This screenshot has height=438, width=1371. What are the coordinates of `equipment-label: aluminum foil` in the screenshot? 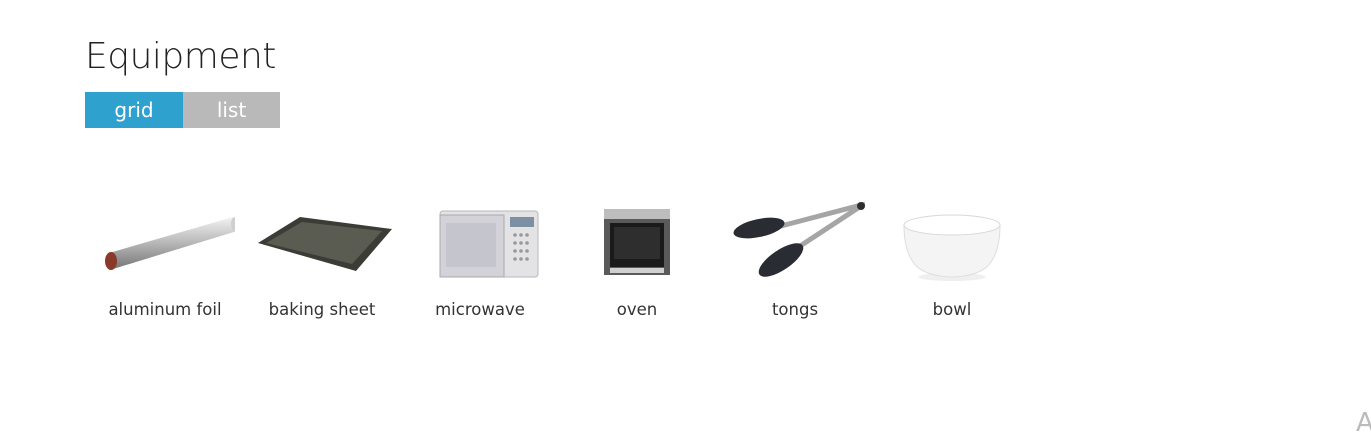 It's located at (165, 309).